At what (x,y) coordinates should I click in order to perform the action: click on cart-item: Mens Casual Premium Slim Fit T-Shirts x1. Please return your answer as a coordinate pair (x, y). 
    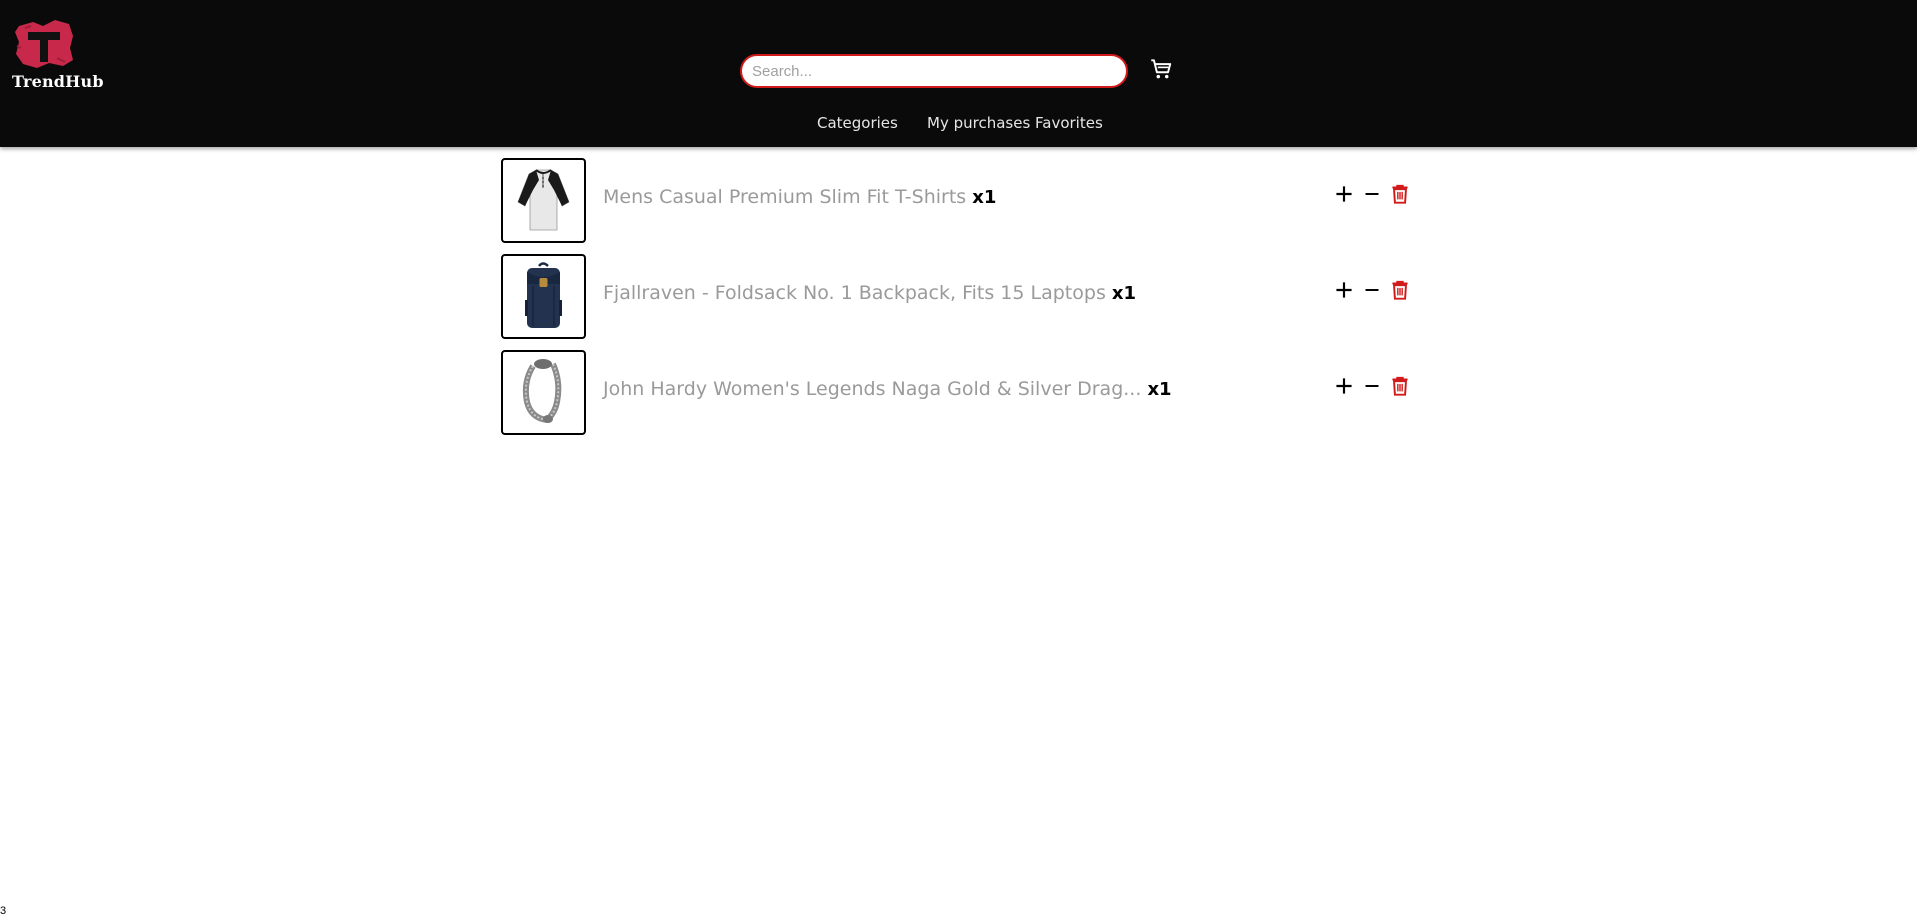
    Looking at the image, I should click on (956, 201).